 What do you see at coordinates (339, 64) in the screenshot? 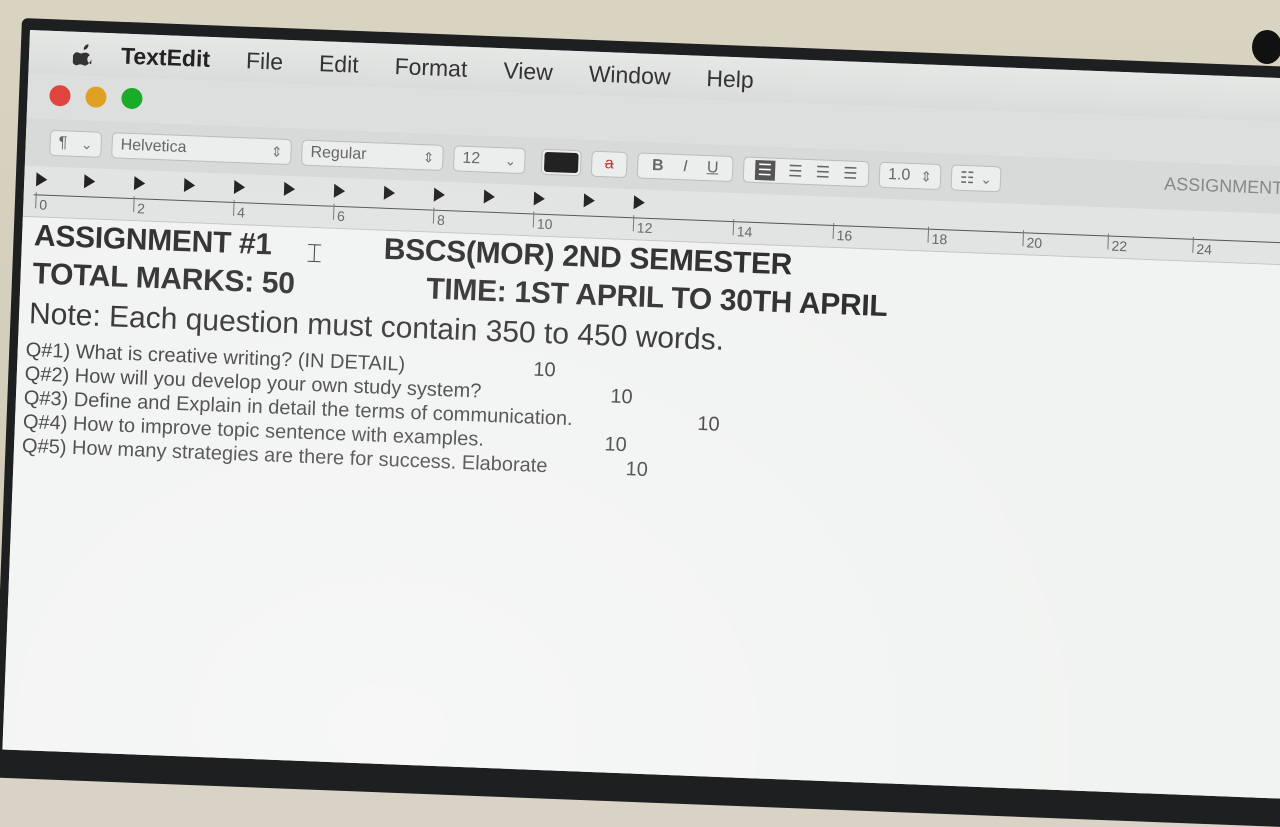
I see `menu-edit: Edit` at bounding box center [339, 64].